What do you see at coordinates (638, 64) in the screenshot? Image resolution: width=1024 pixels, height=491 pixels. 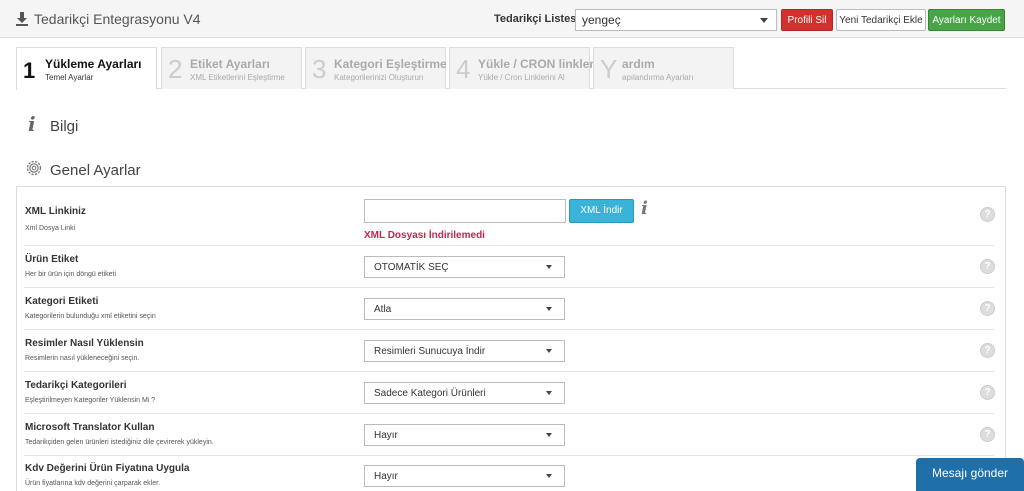 I see `tab-title: ardım` at bounding box center [638, 64].